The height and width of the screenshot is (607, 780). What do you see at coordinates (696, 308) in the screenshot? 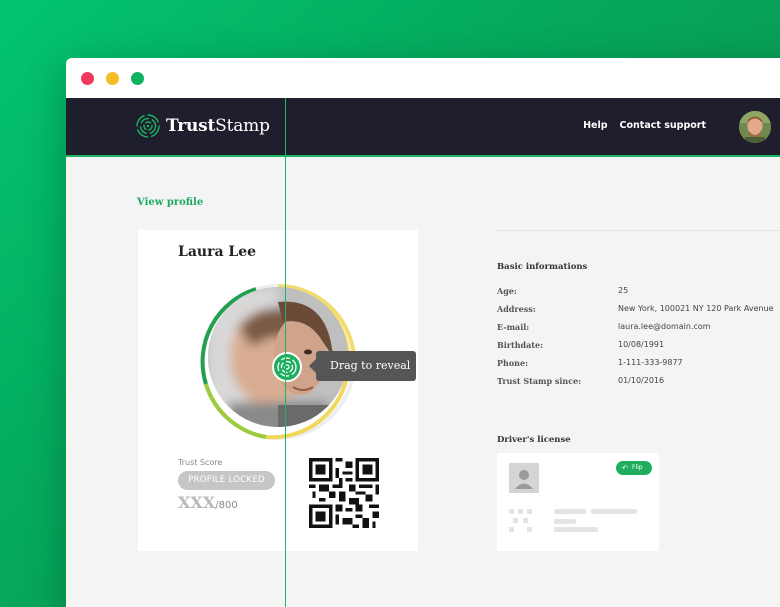
I see `info-value: New York, 100021 NY 120 Park Avenue` at bounding box center [696, 308].